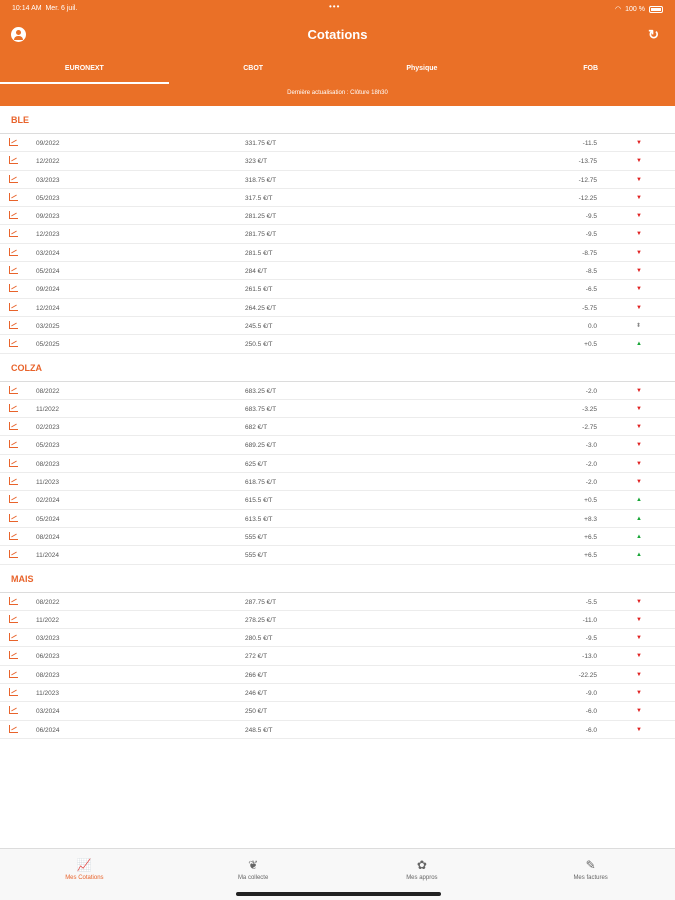 The width and height of the screenshot is (675, 900). What do you see at coordinates (337, 180) in the screenshot?
I see `quote-row: 03/2023 318.75 €/T -12.75 ▼` at bounding box center [337, 180].